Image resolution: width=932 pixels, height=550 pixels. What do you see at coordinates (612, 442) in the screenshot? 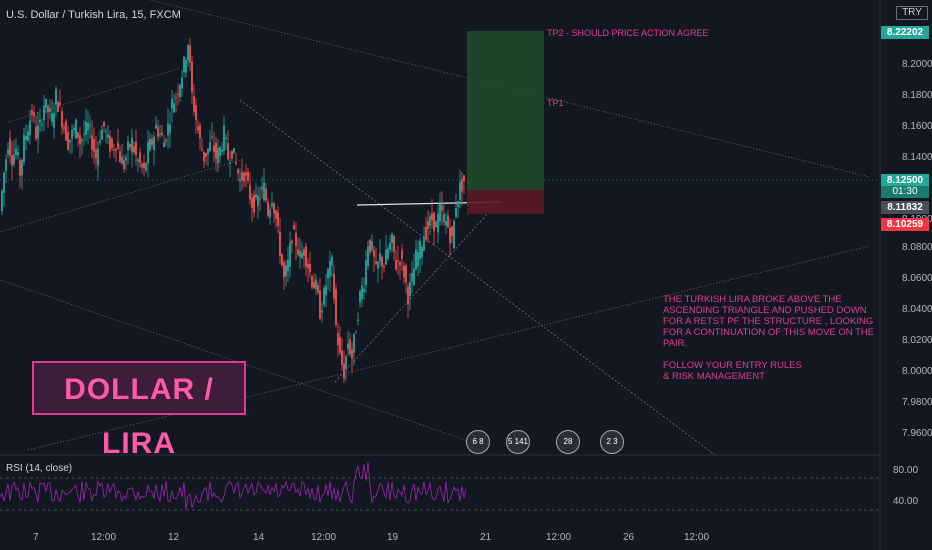
I see `economic-event-icon: 2 3` at bounding box center [612, 442].